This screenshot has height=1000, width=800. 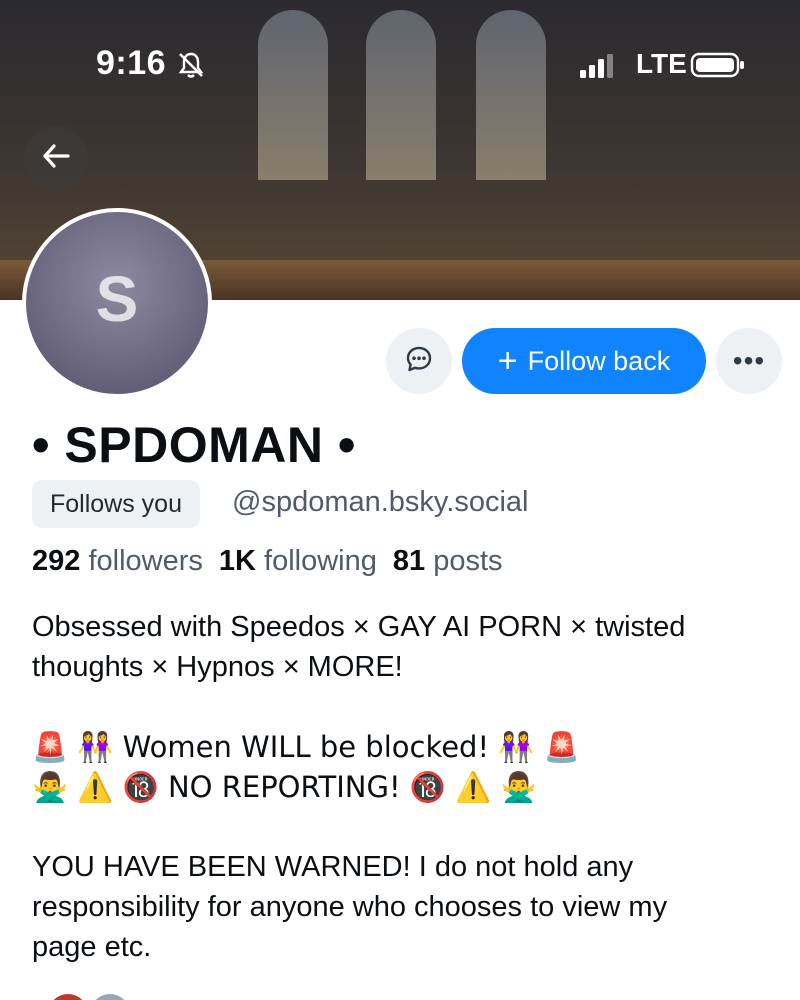 I want to click on follow-back-button: + Follow back, so click(x=584, y=361).